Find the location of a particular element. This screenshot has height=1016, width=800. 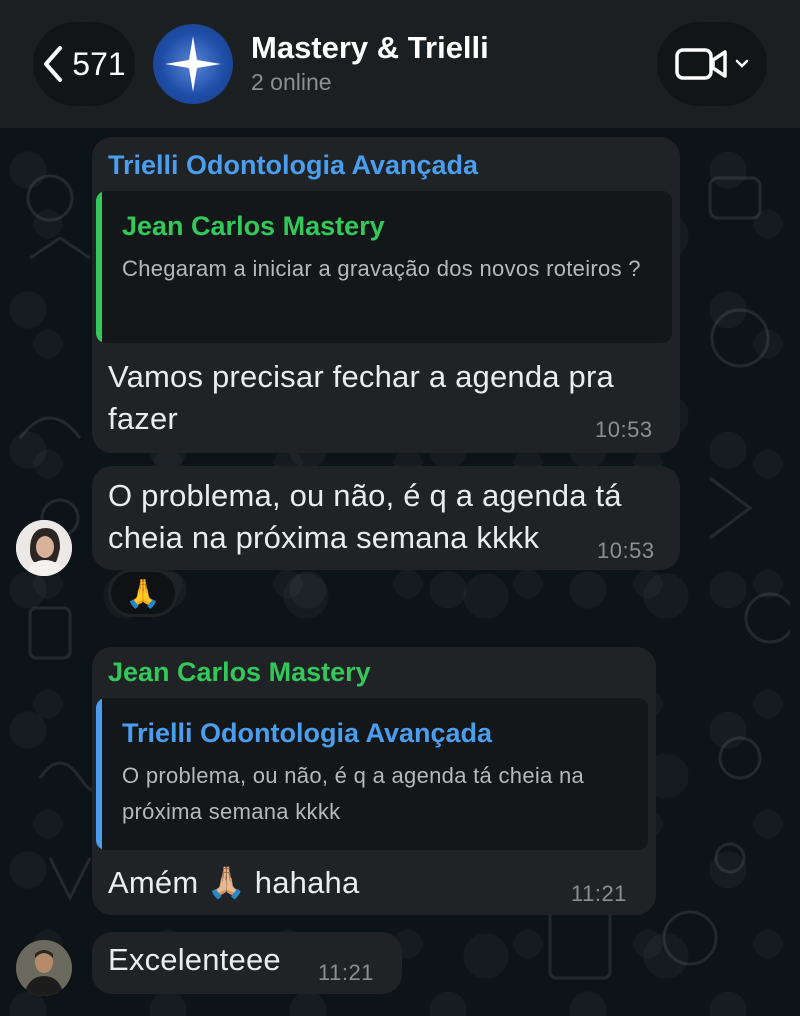

message-text: Excelenteee is located at coordinates (194, 959).